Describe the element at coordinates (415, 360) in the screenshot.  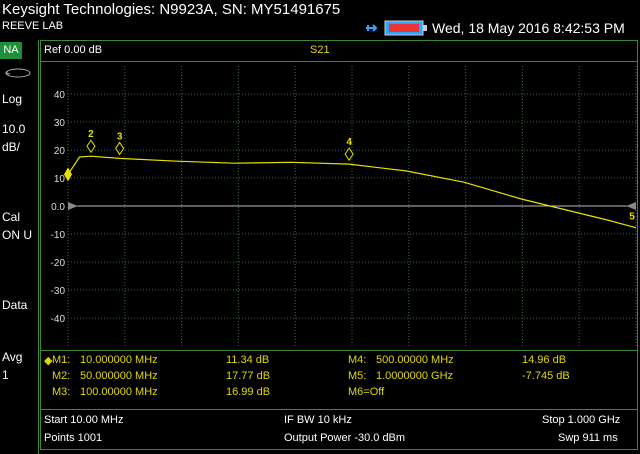
I see `marker-m4-freq: 500.00000 MHz` at that location.